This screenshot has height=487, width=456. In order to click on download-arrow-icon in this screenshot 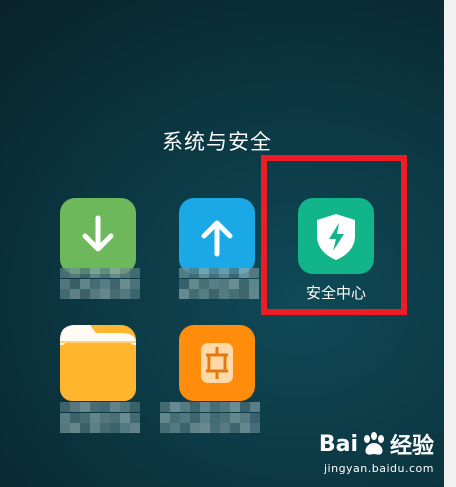, I will do `click(98, 233)`.